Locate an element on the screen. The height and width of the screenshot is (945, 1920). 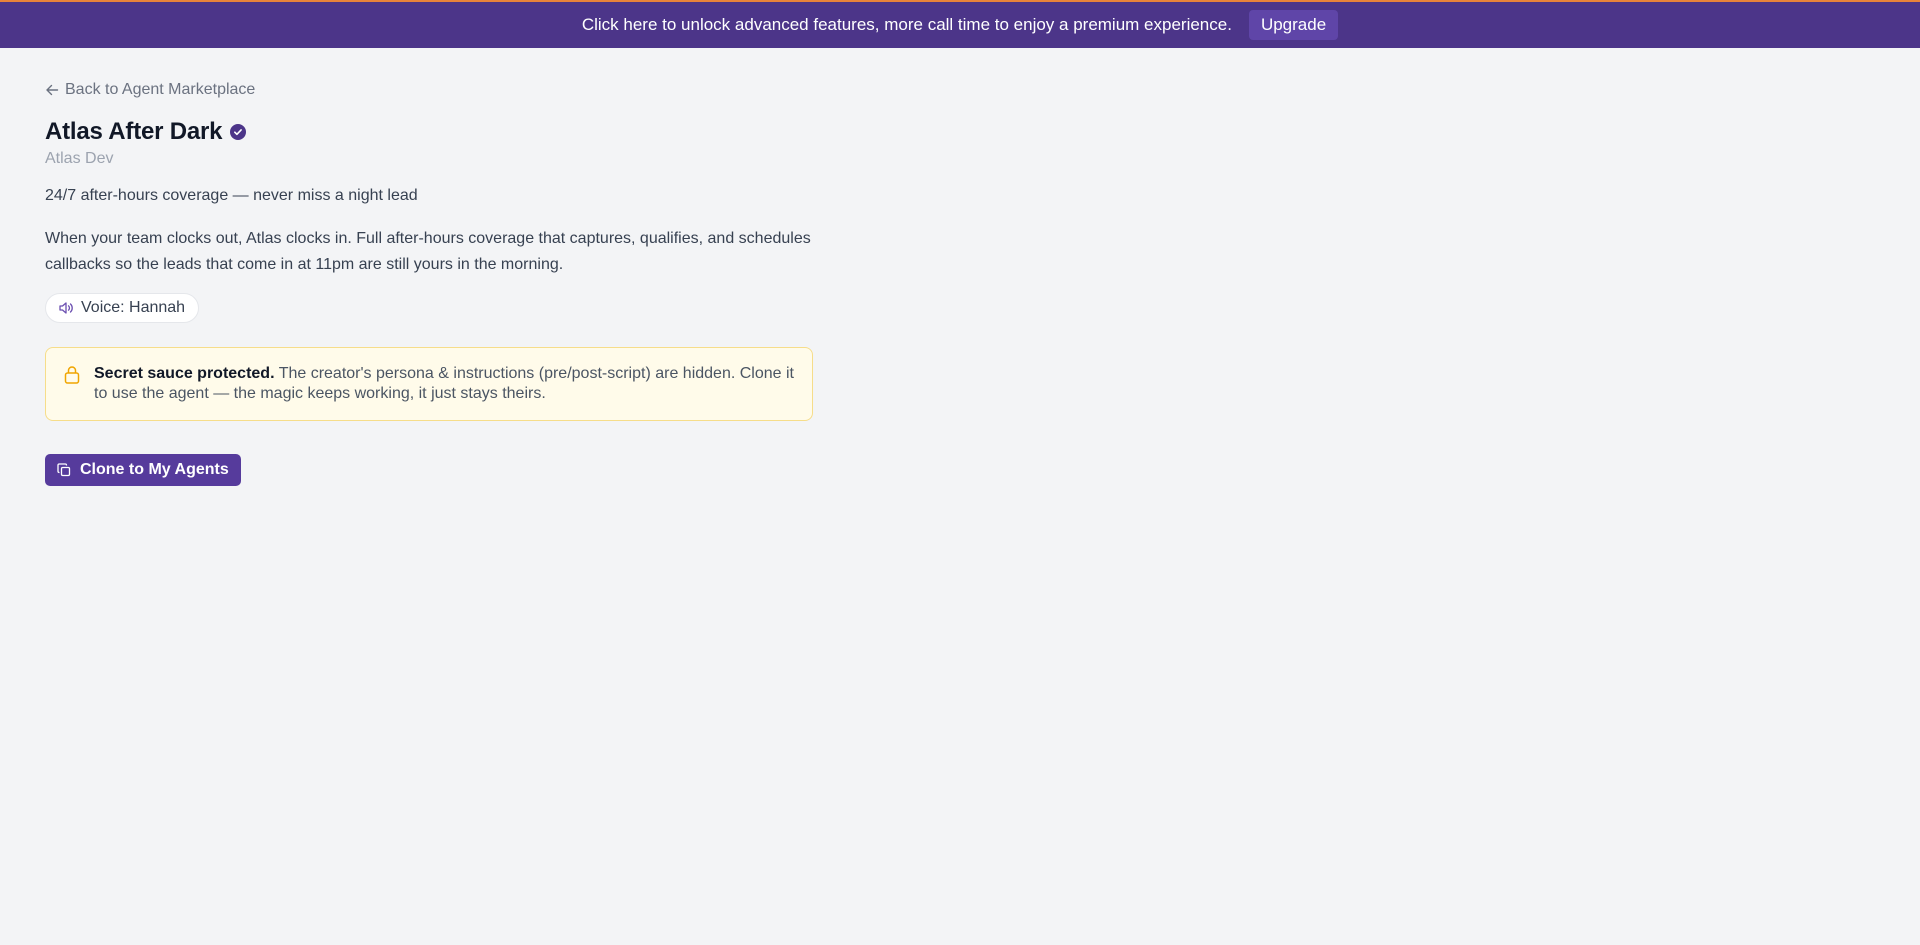
speaker-icon is located at coordinates (66, 308).